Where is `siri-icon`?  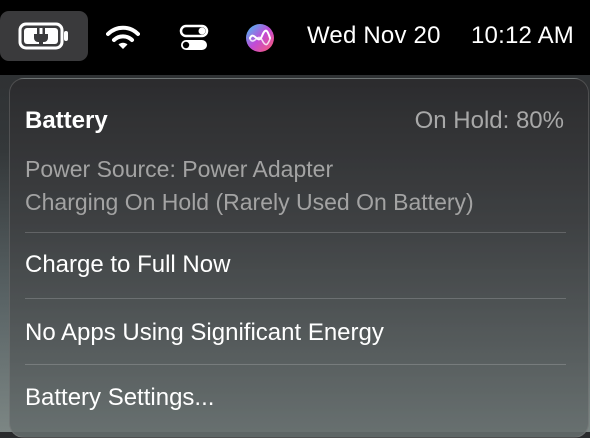
siri-icon is located at coordinates (260, 37).